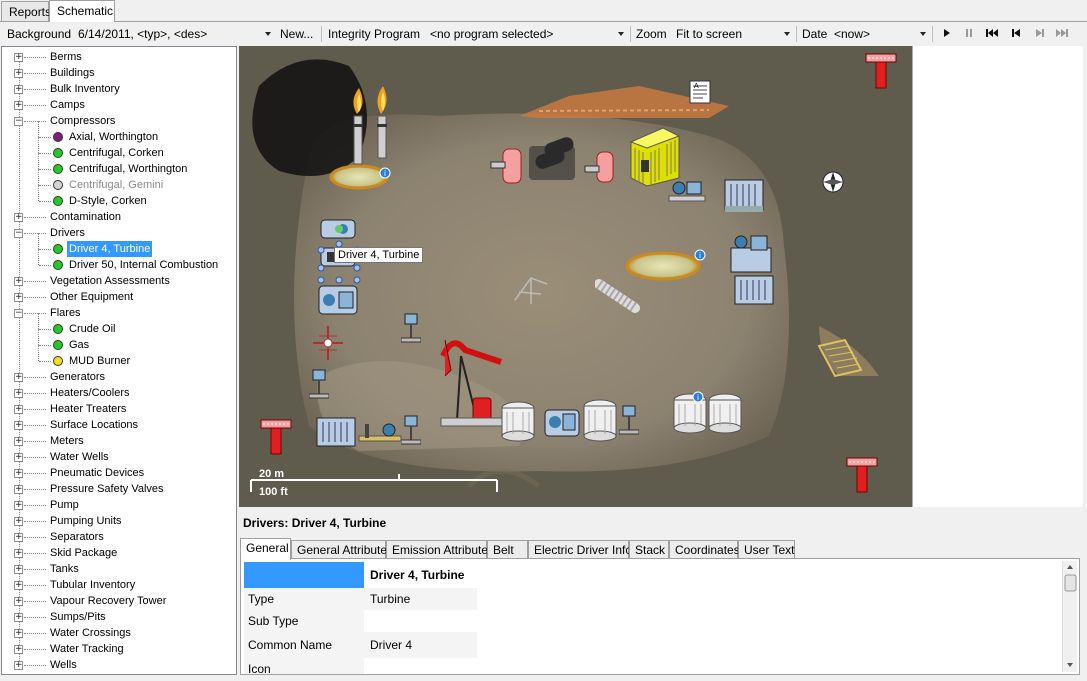 This screenshot has width=1087, height=681. What do you see at coordinates (529, 34) in the screenshot?
I see `integrity-program-select: <no program selected>` at bounding box center [529, 34].